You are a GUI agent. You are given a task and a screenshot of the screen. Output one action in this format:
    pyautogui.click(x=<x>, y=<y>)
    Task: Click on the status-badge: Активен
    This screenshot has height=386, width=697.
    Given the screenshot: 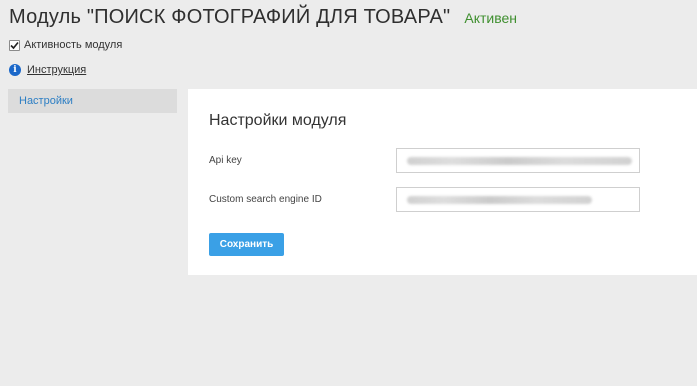 What is the action you would take?
    pyautogui.click(x=491, y=18)
    